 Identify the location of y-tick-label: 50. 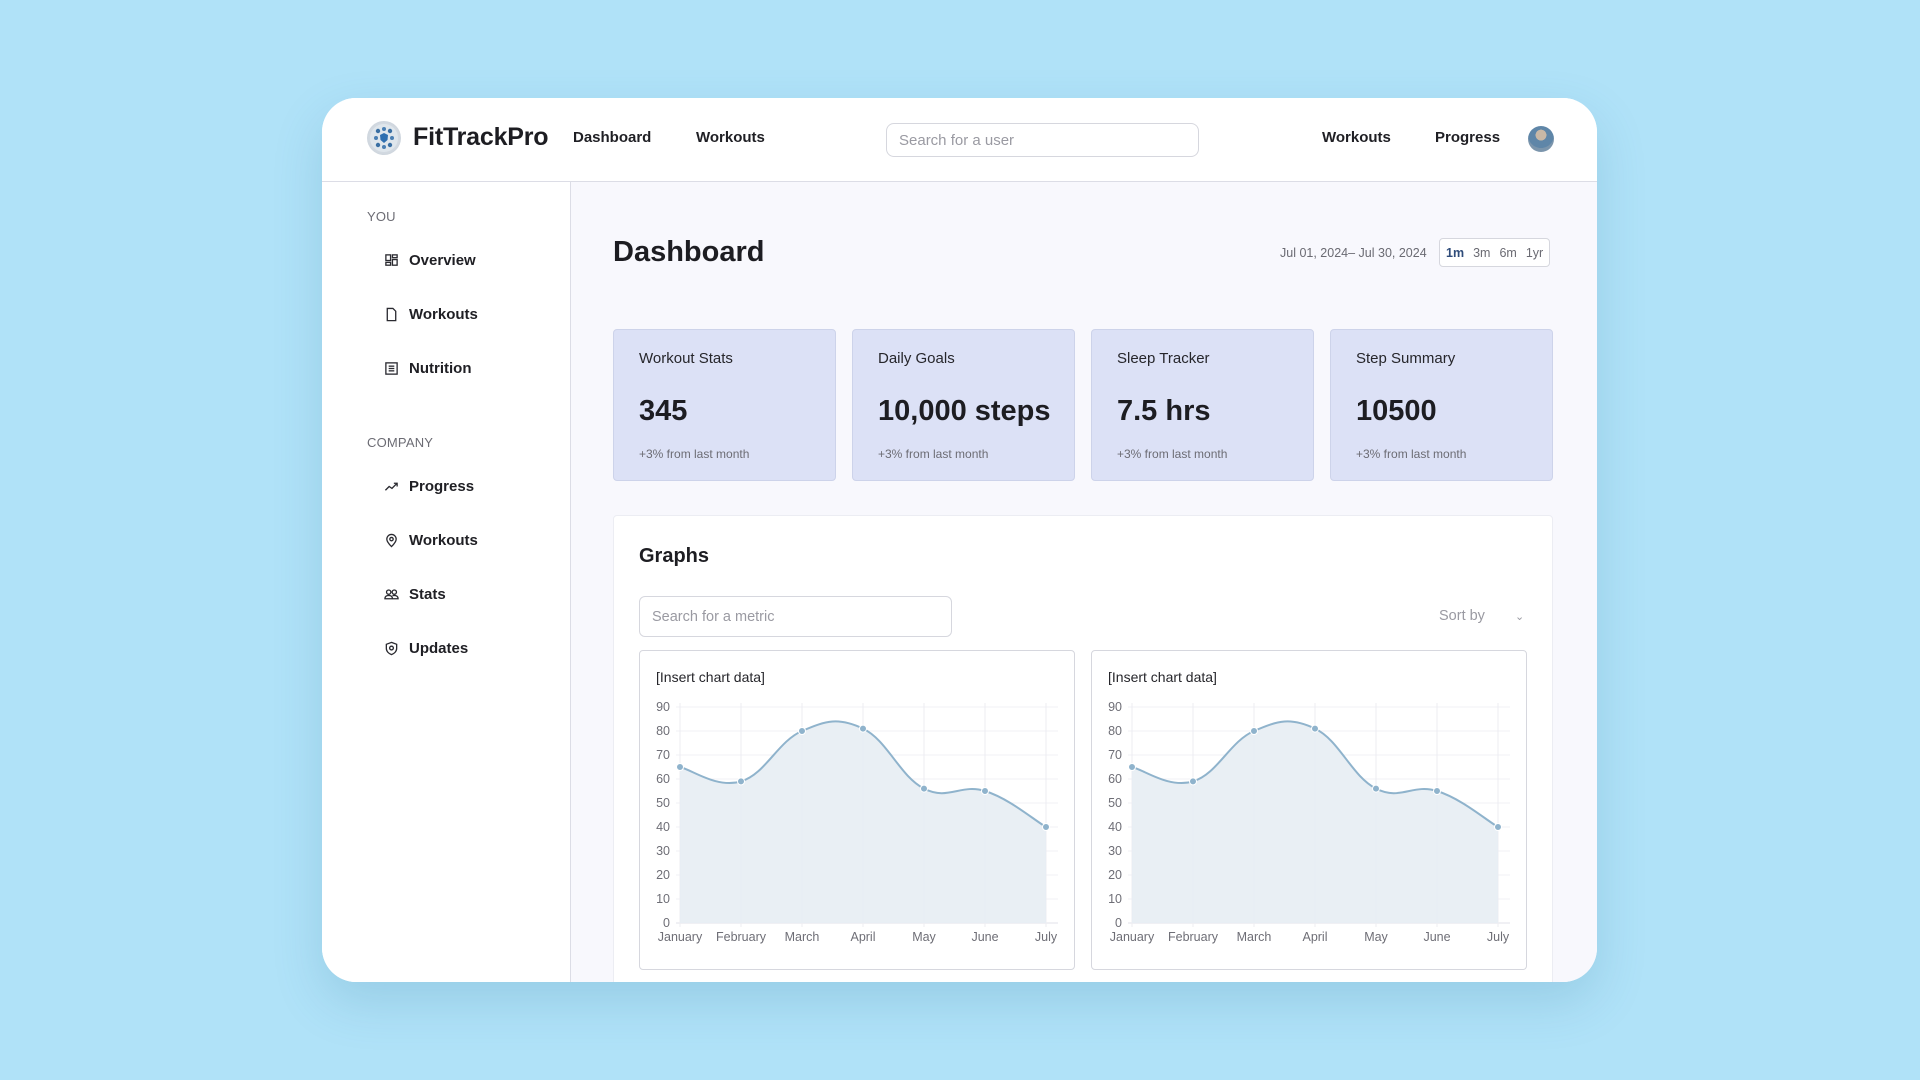
(663, 803).